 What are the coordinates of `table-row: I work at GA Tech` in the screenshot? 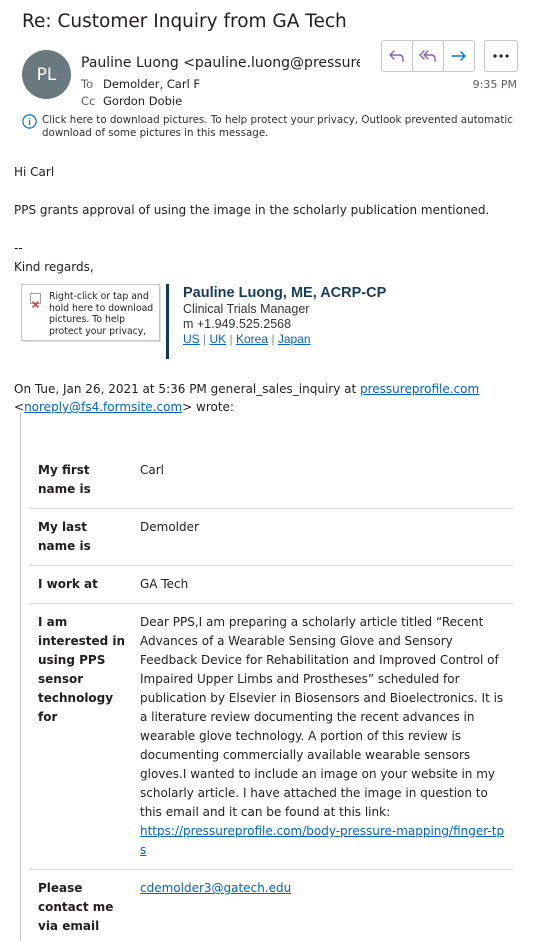 It's located at (271, 584).